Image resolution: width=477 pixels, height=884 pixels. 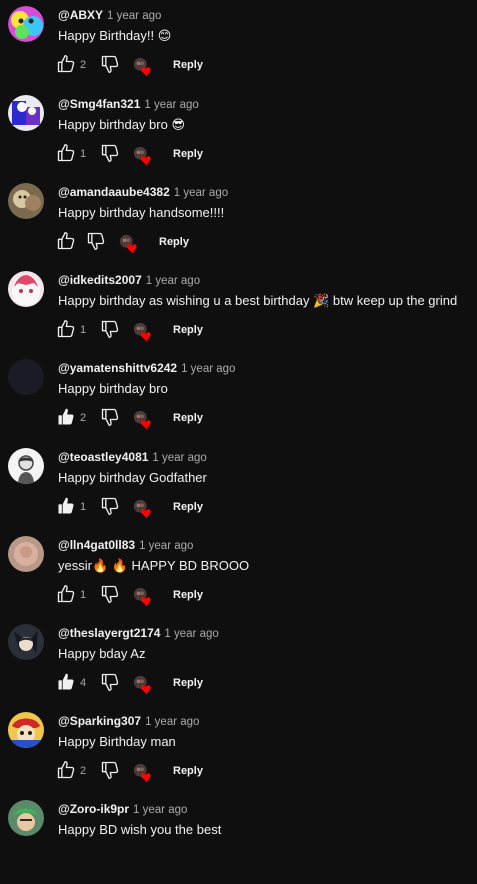 I want to click on comment-author: @lln4gat0ll83, so click(x=96, y=545).